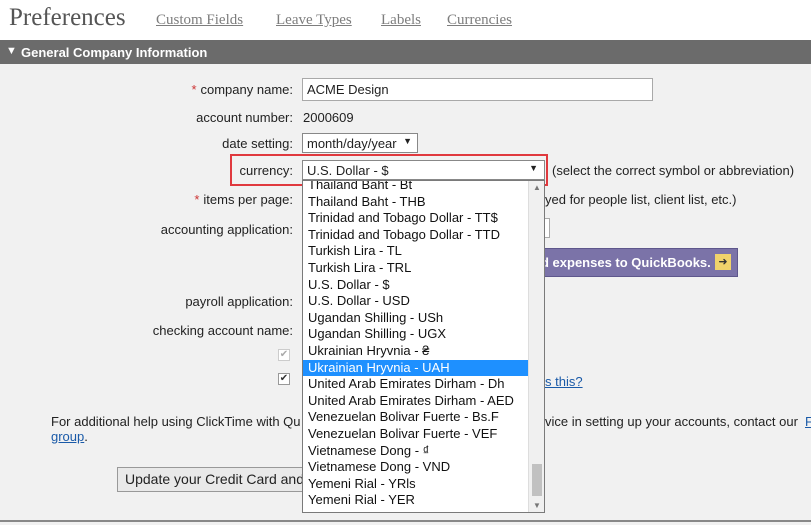 This screenshot has width=811, height=525. What do you see at coordinates (415, 434) in the screenshot?
I see `currency-option: Venezuelan Bolivar Fuerte - VEF` at bounding box center [415, 434].